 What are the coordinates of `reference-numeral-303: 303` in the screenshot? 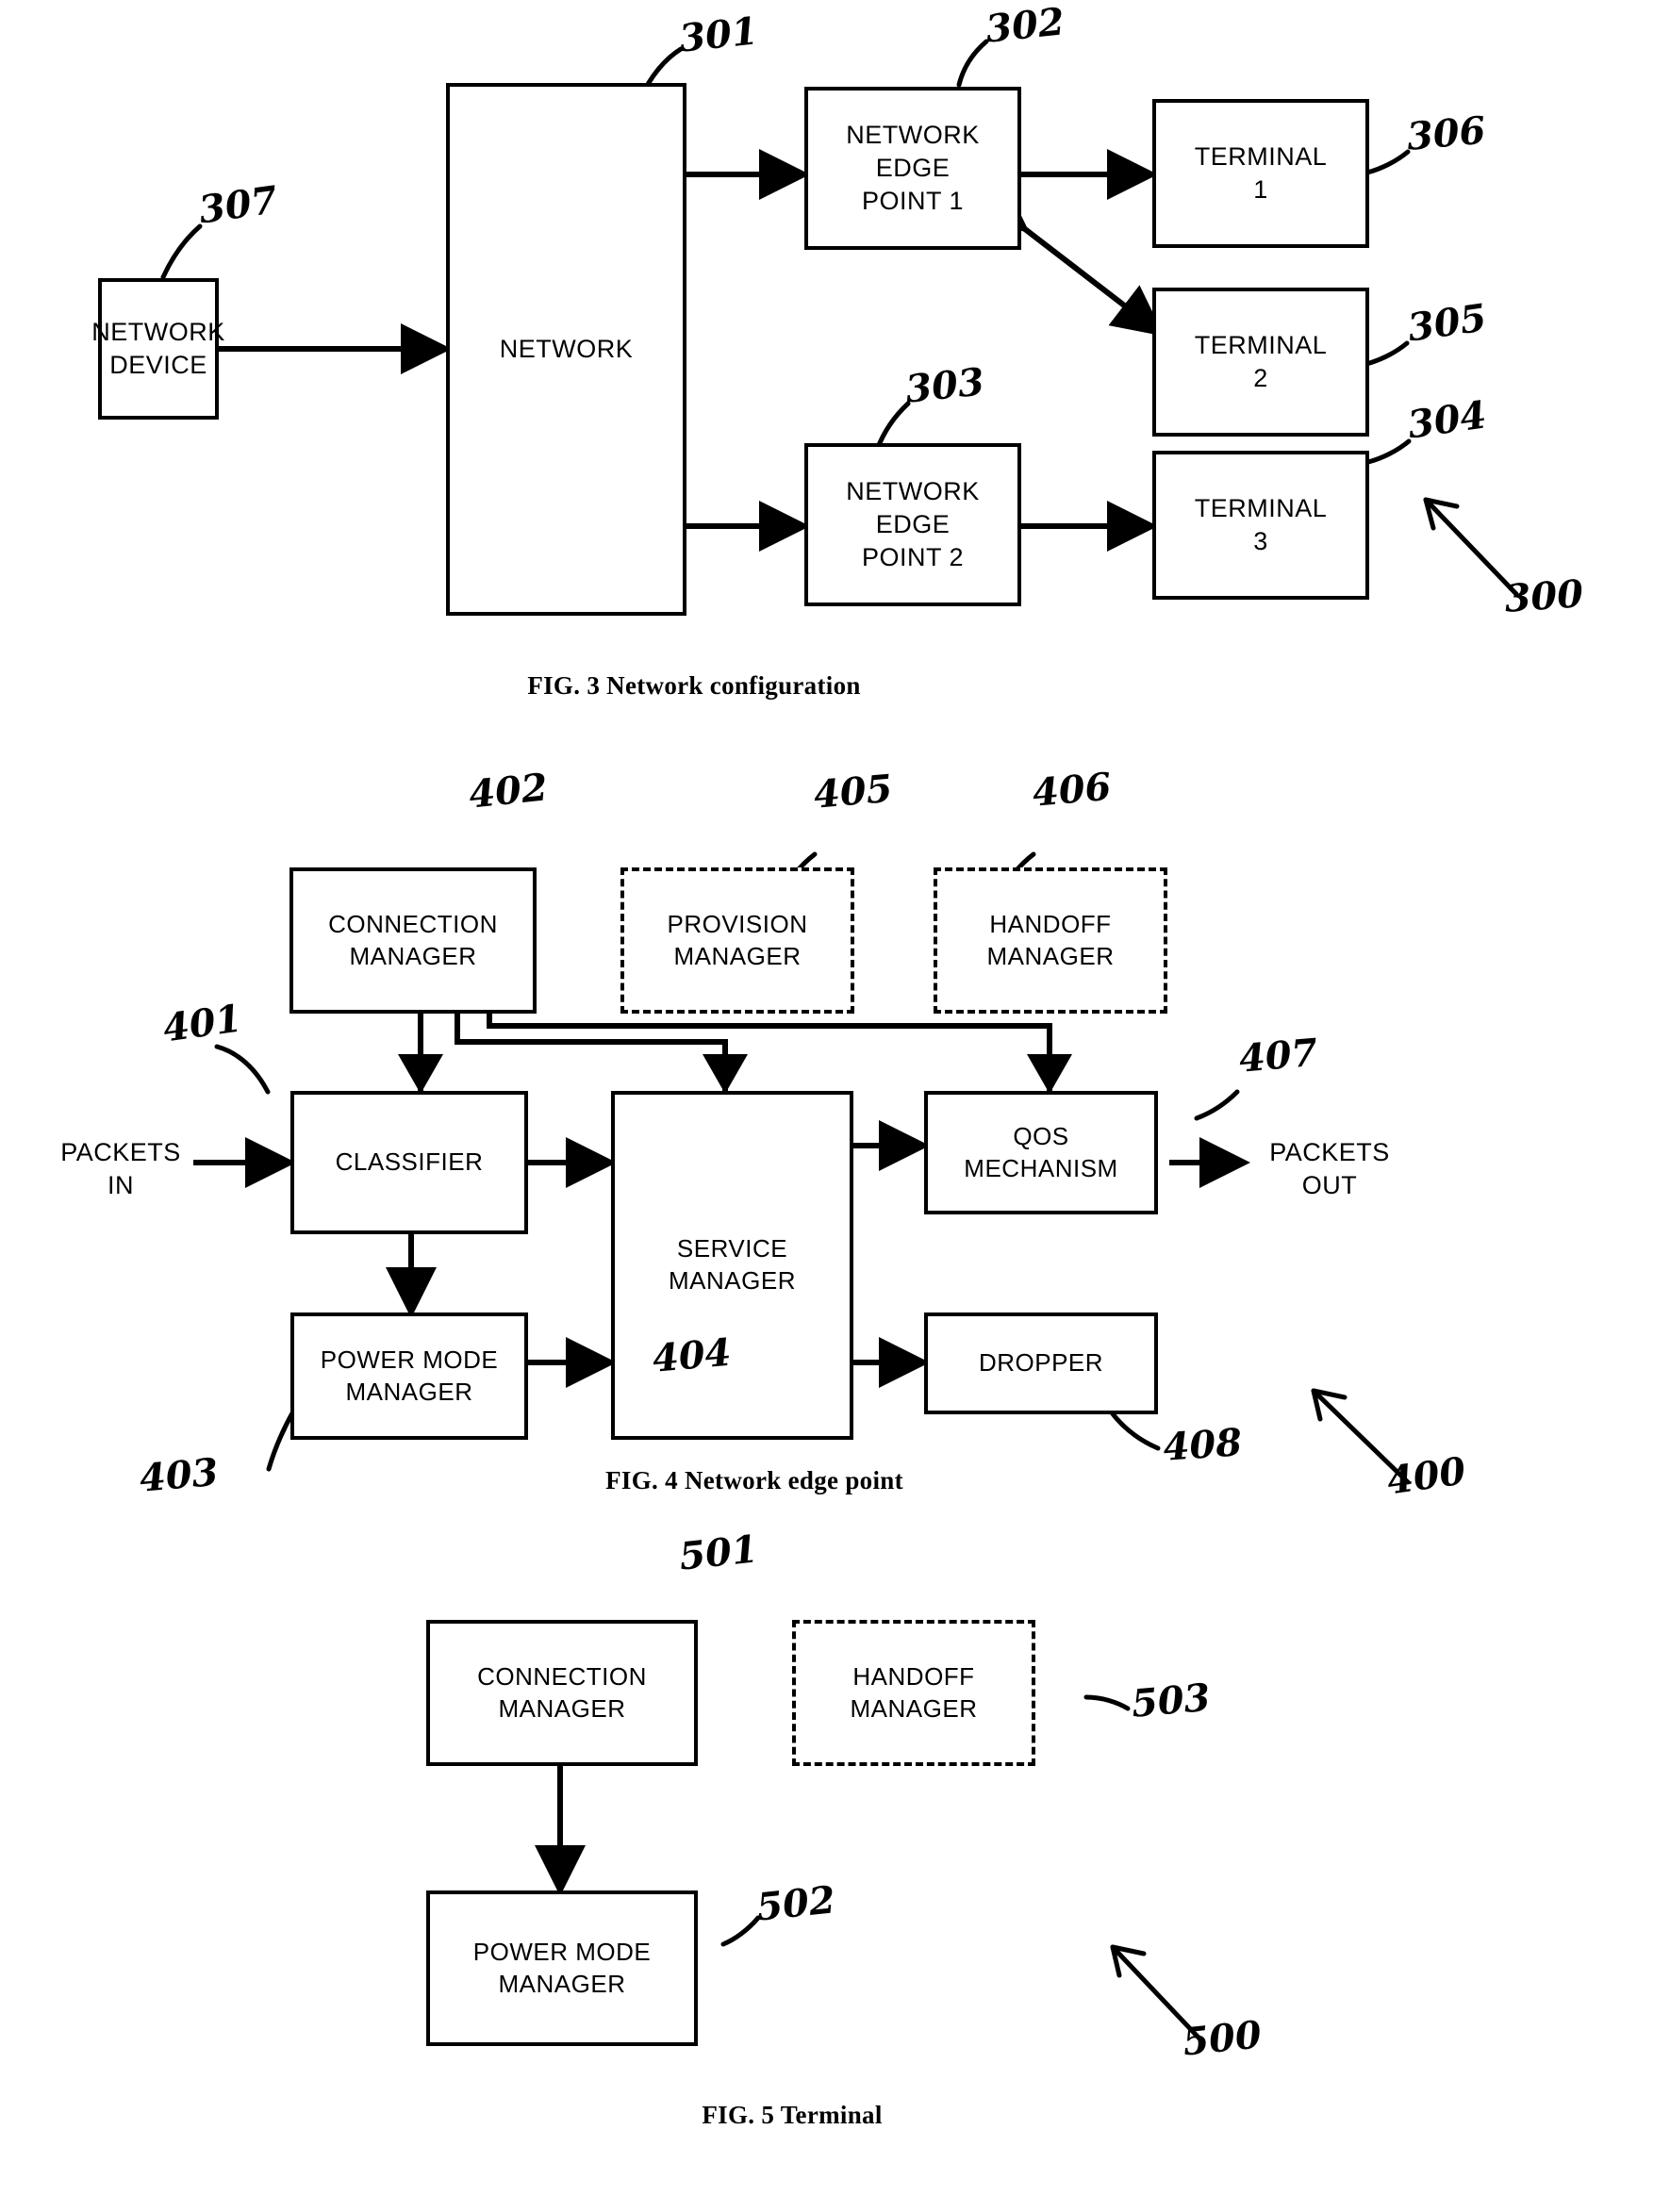 It's located at (944, 385).